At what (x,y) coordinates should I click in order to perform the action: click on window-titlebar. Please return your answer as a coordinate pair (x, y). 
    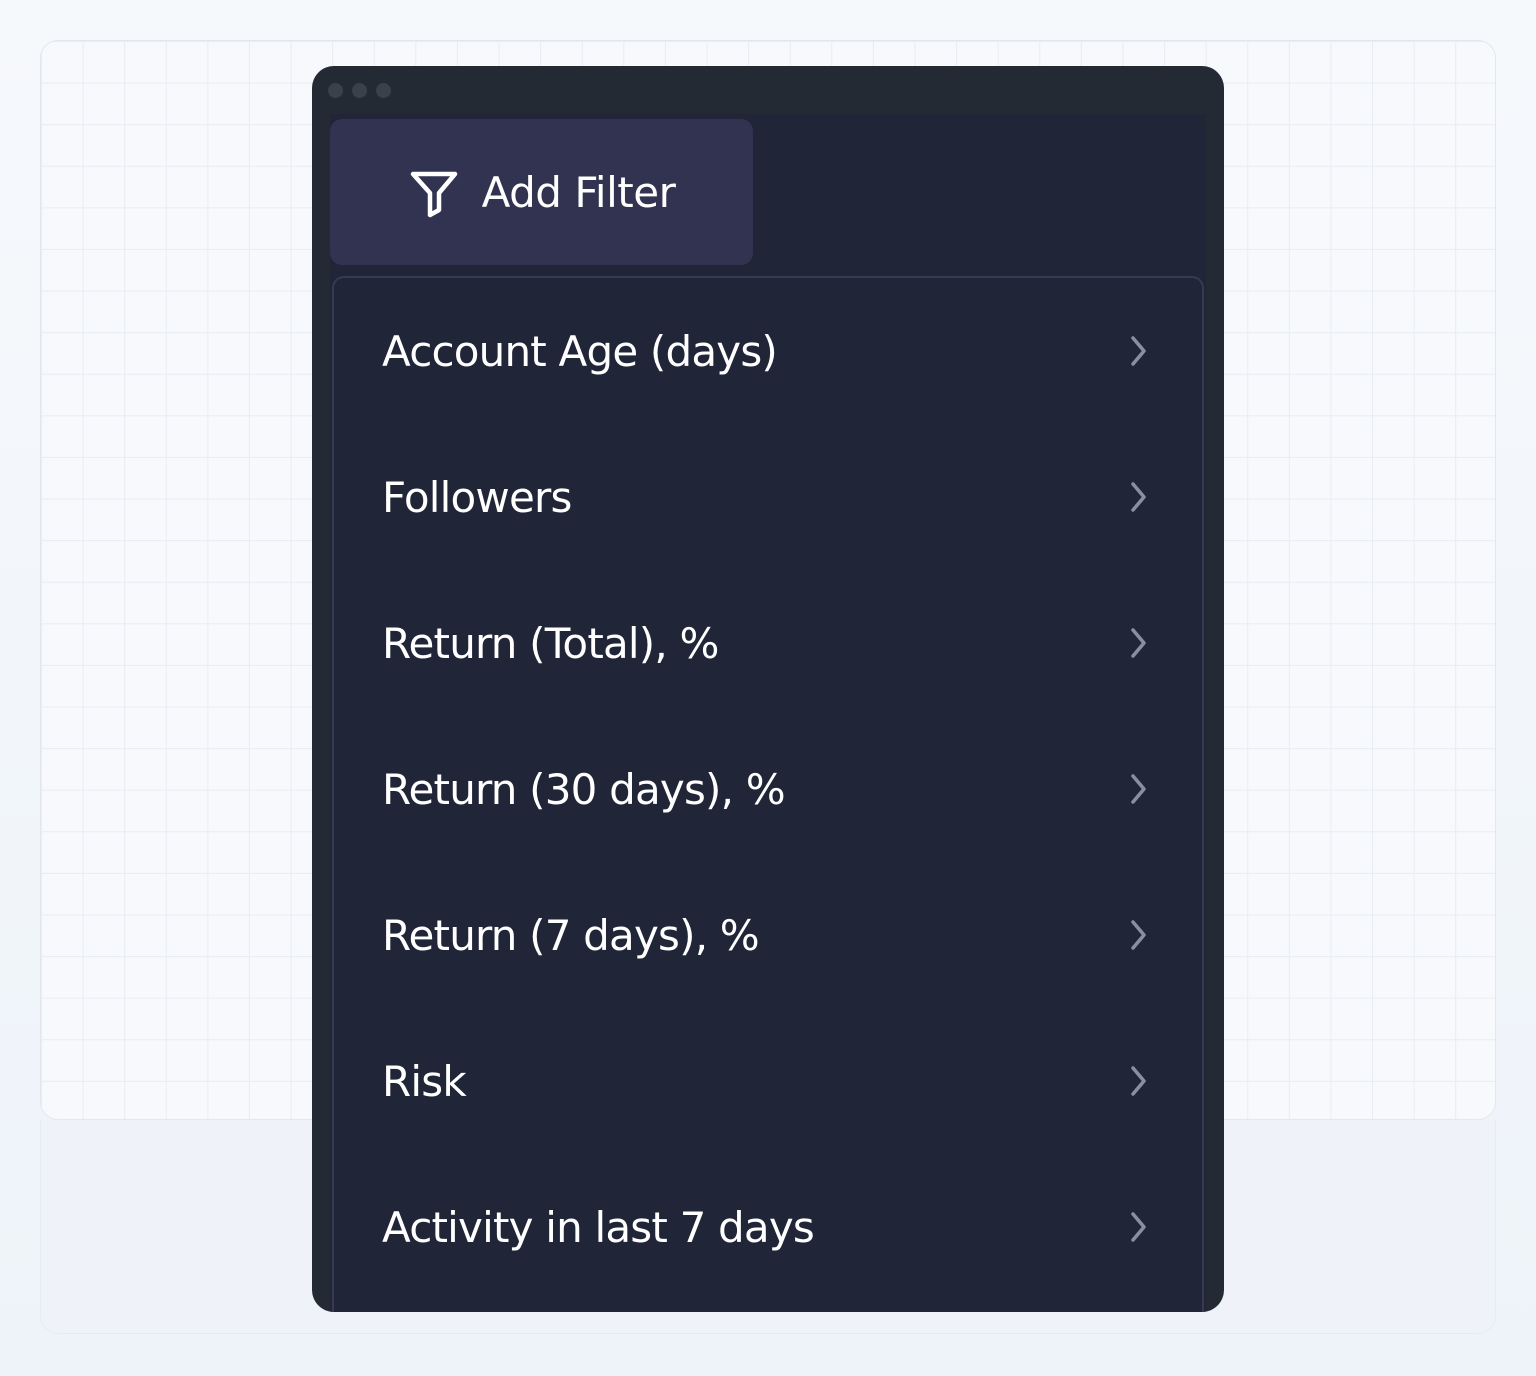
    Looking at the image, I should click on (768, 90).